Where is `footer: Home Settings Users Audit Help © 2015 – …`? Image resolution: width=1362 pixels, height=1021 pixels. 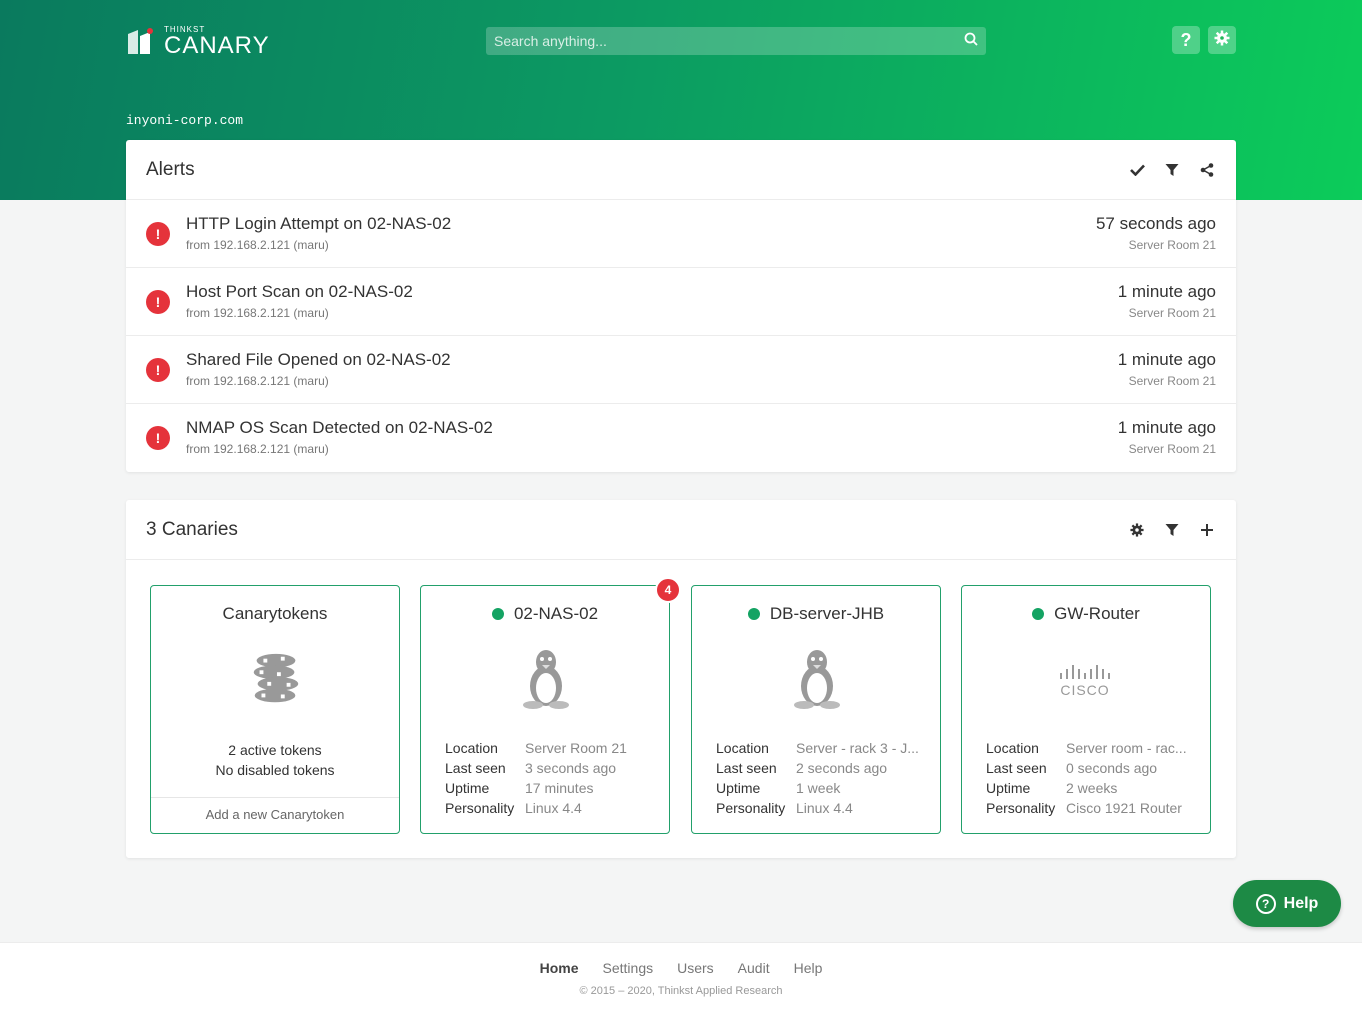
footer: Home Settings Users Audit Help © 2015 – … is located at coordinates (681, 981).